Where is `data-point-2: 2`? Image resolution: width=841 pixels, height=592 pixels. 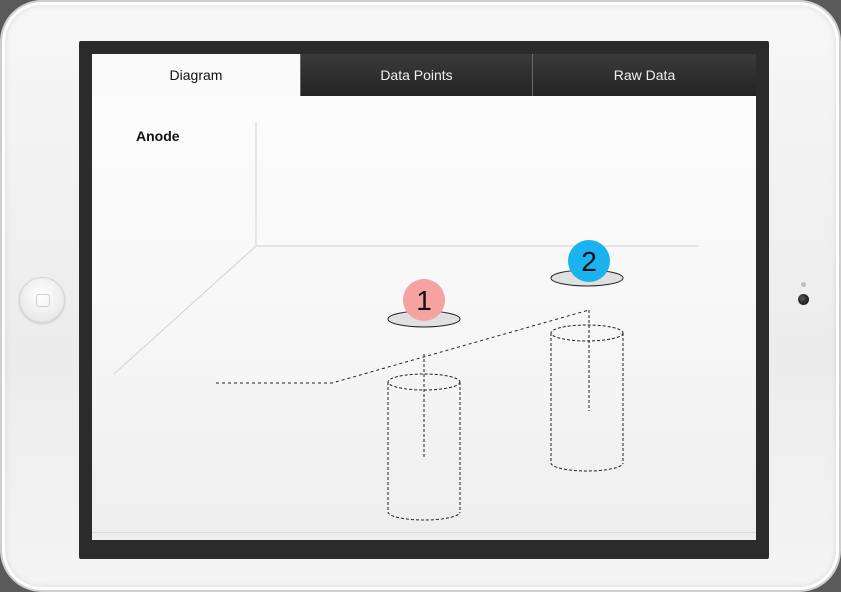
data-point-2: 2 is located at coordinates (587, 263).